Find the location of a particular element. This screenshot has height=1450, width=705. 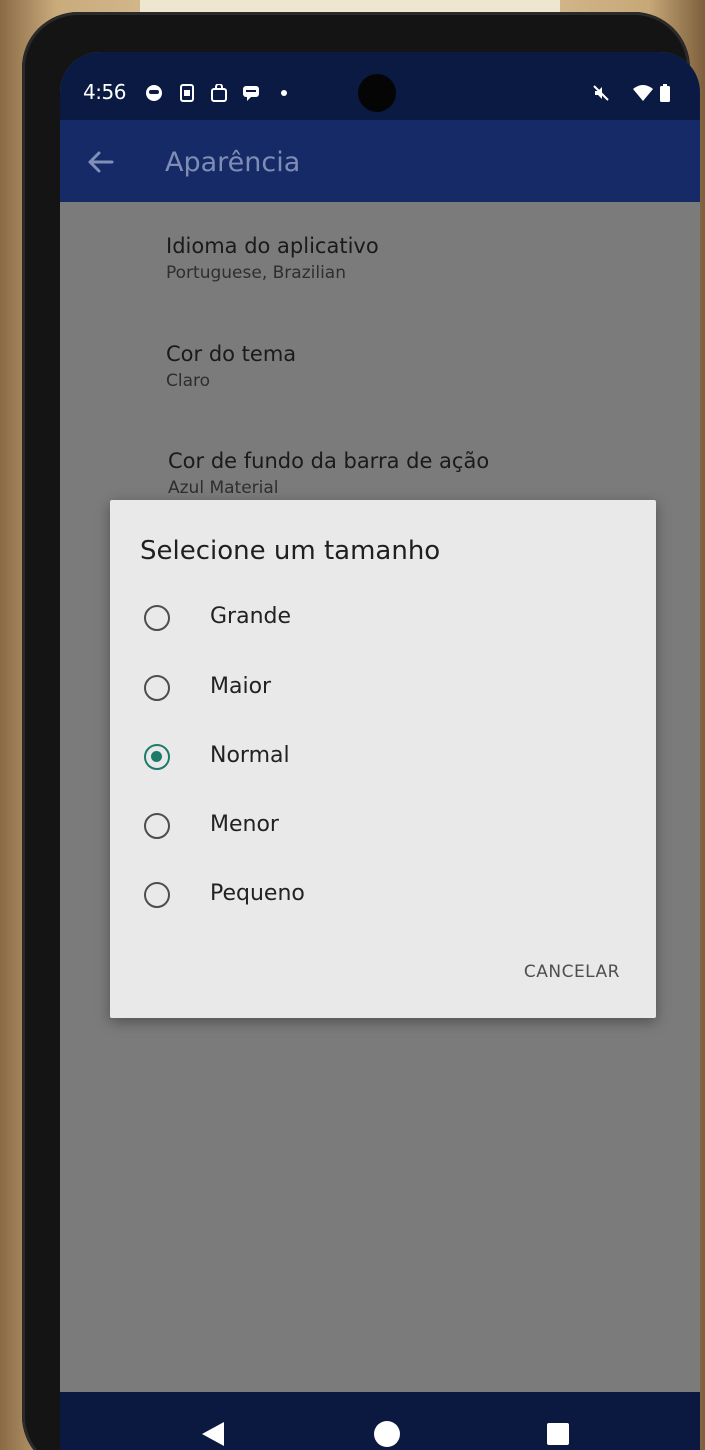

option-menor: Menor is located at coordinates (384, 828).